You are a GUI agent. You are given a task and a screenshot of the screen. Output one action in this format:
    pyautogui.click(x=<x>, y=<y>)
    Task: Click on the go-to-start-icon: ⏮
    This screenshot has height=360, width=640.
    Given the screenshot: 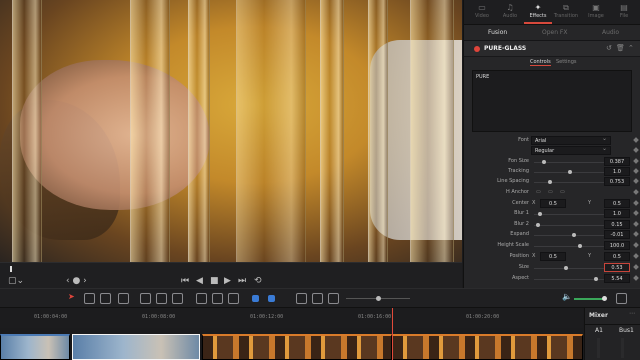 What is the action you would take?
    pyautogui.click(x=185, y=281)
    